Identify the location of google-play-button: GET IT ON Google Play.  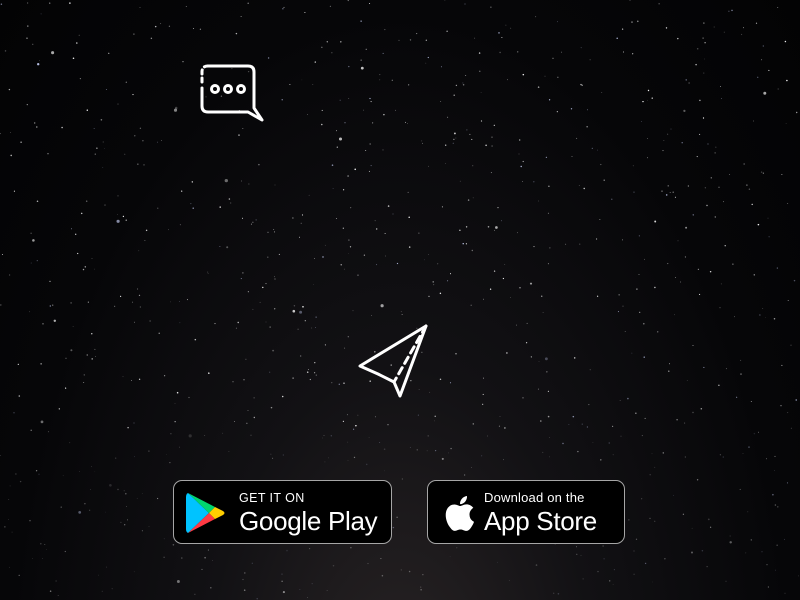
(282, 512).